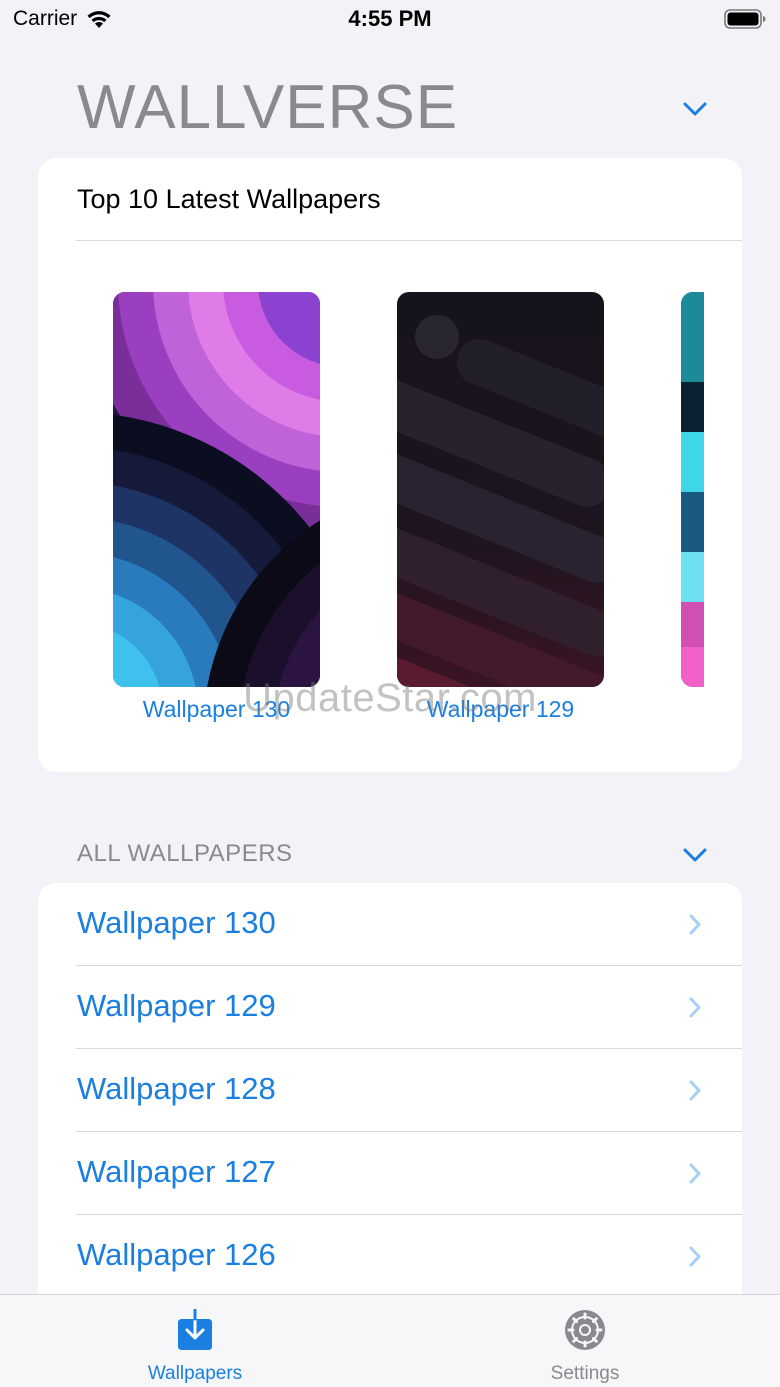 The width and height of the screenshot is (780, 1387). Describe the element at coordinates (745, 19) in the screenshot. I see `battery-icon` at that location.